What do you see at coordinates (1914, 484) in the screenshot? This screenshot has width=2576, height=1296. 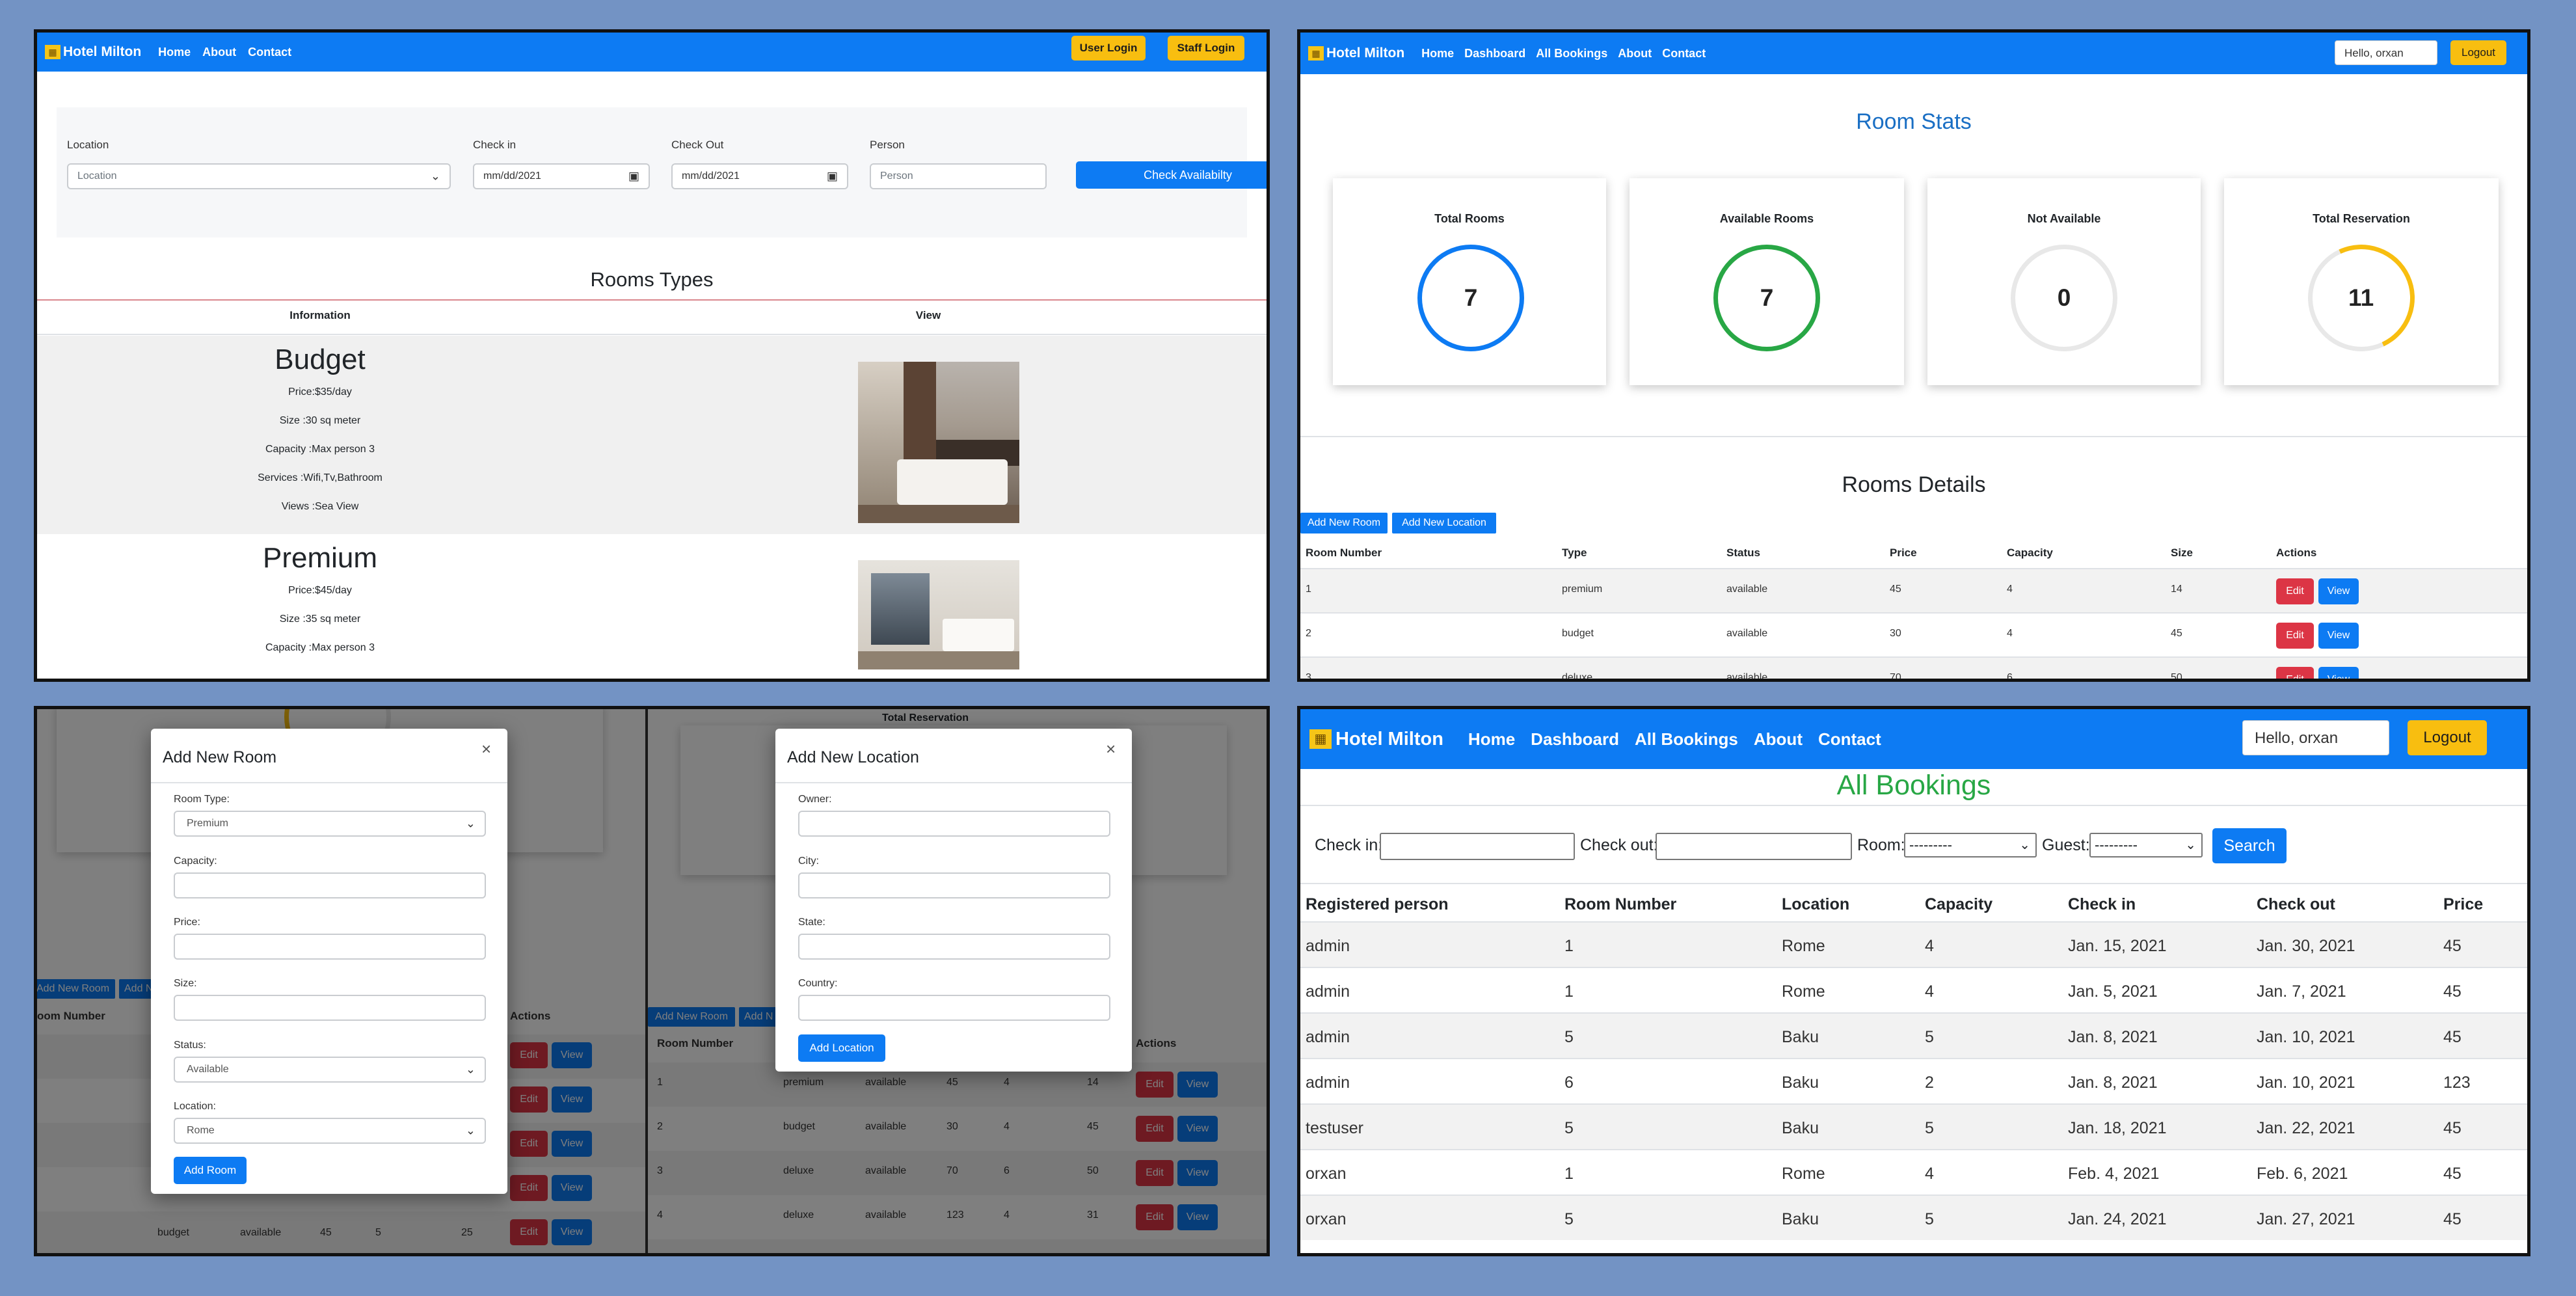 I see `rooms-details-title: Rooms Details` at bounding box center [1914, 484].